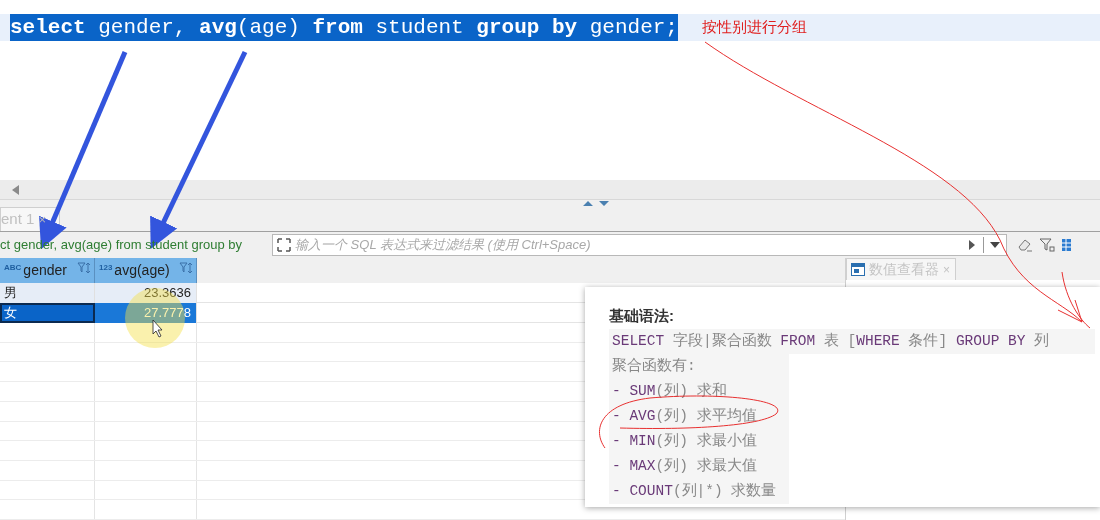 The height and width of the screenshot is (520, 1100). What do you see at coordinates (47, 293) in the screenshot?
I see `table-cell: 男` at bounding box center [47, 293].